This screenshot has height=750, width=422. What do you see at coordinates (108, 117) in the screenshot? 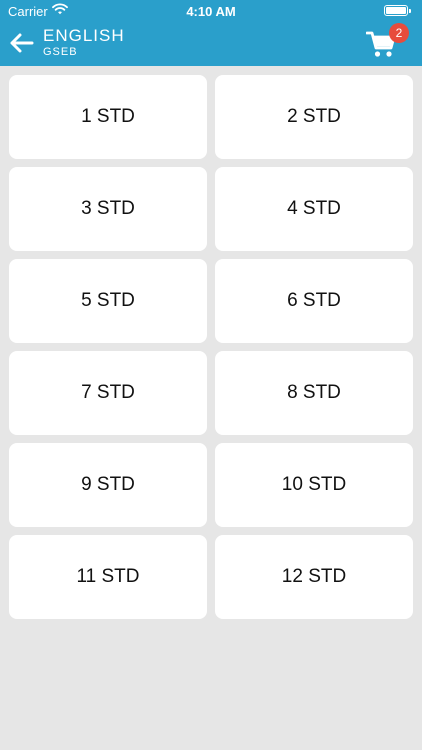
I see `standard-card-1: 1 STD` at bounding box center [108, 117].